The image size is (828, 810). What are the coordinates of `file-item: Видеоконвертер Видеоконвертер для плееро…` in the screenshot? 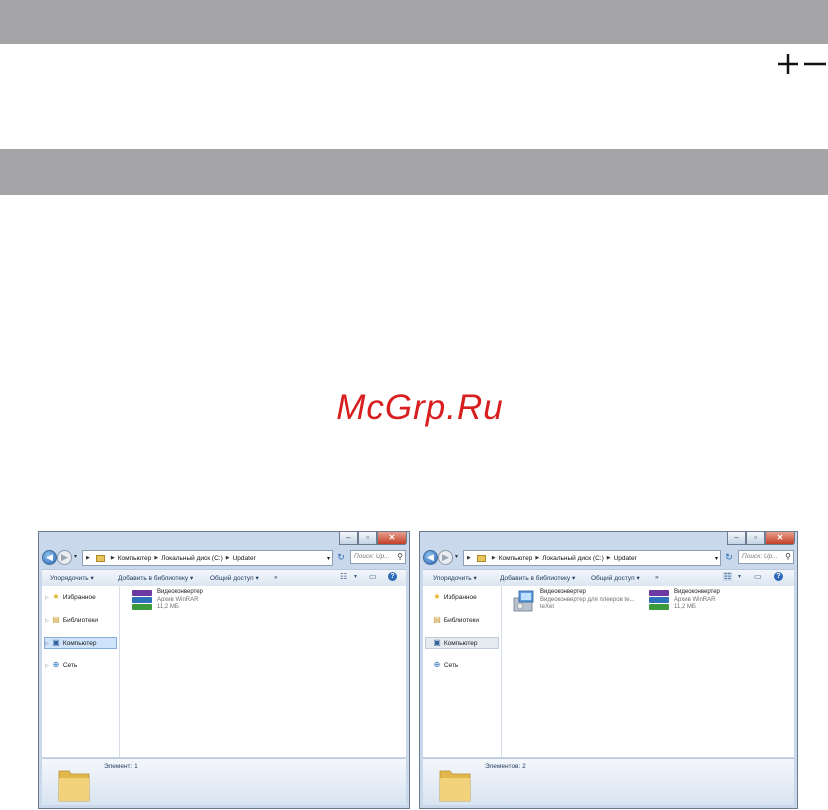 It's located at (573, 601).